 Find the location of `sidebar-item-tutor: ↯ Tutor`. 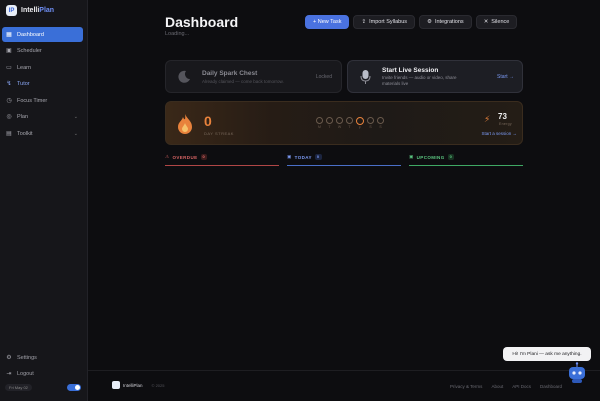

sidebar-item-tutor: ↯ Tutor is located at coordinates (42, 84).